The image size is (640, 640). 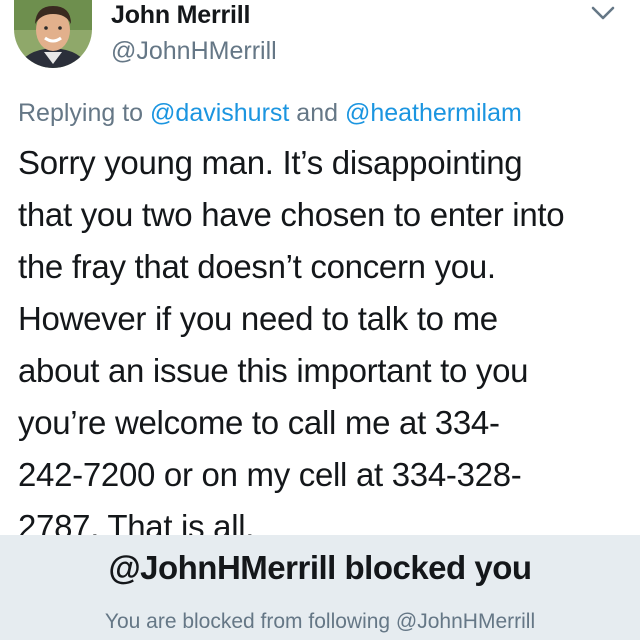 I want to click on blocked-title: @JohnHMerrill blocked you, so click(x=320, y=567).